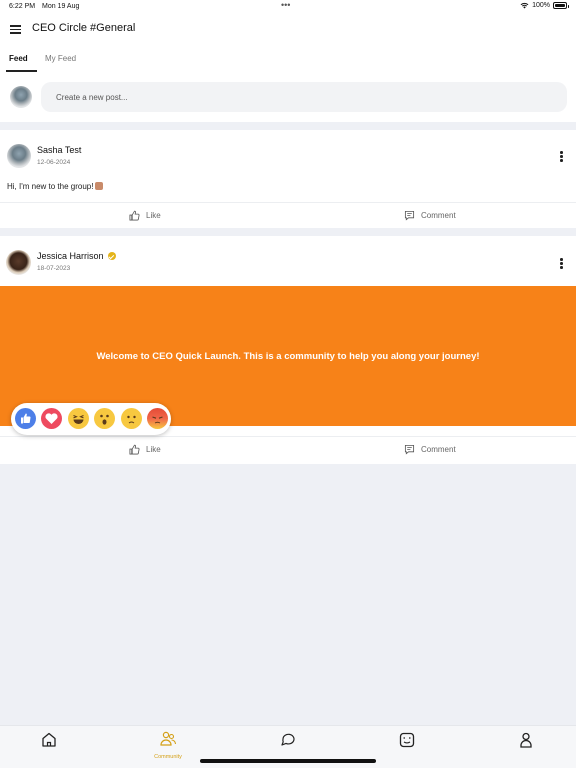 The image size is (576, 768). I want to click on reaction-wow-icon, so click(104, 418).